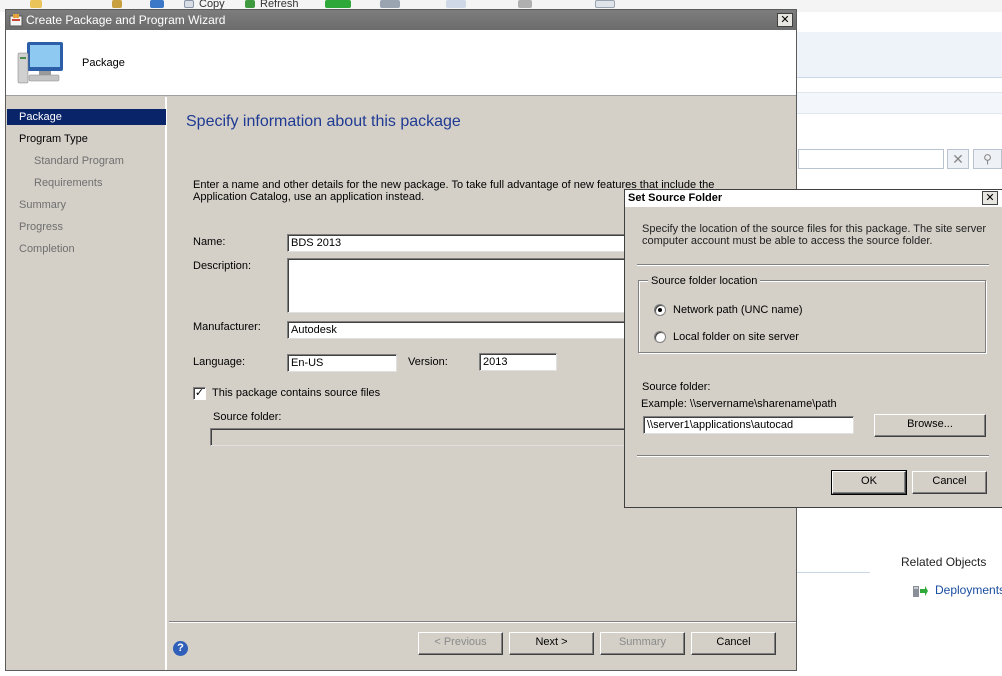 The image size is (1002, 676). What do you see at coordinates (676, 387) in the screenshot?
I see `dialog-source-folder-label: Source folder:` at bounding box center [676, 387].